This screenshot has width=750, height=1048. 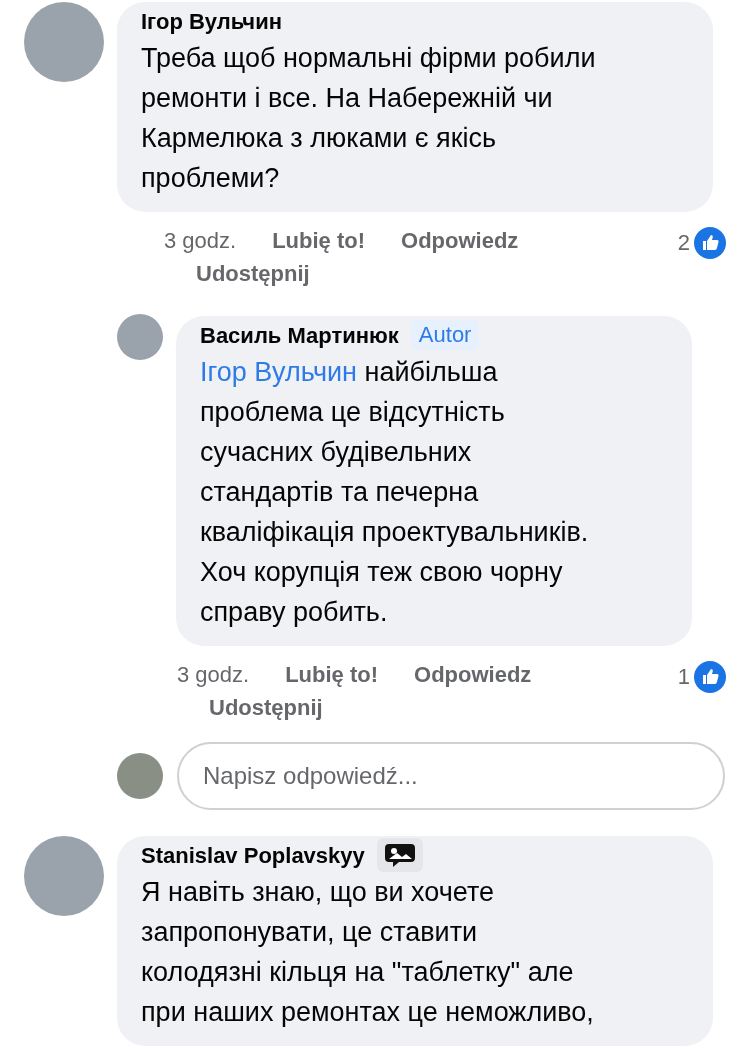 I want to click on author-name: Stanislav Poplavskyy, so click(x=253, y=855).